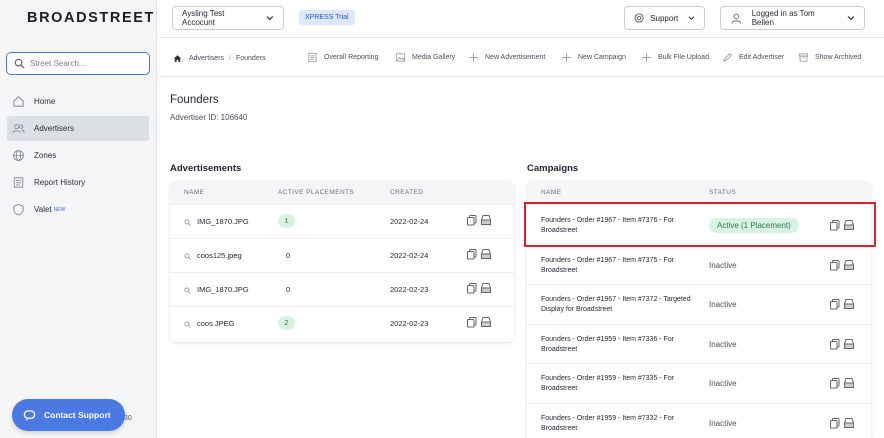  Describe the element at coordinates (206, 58) in the screenshot. I see `breadcrumb-advertisers: Advertisers` at that location.